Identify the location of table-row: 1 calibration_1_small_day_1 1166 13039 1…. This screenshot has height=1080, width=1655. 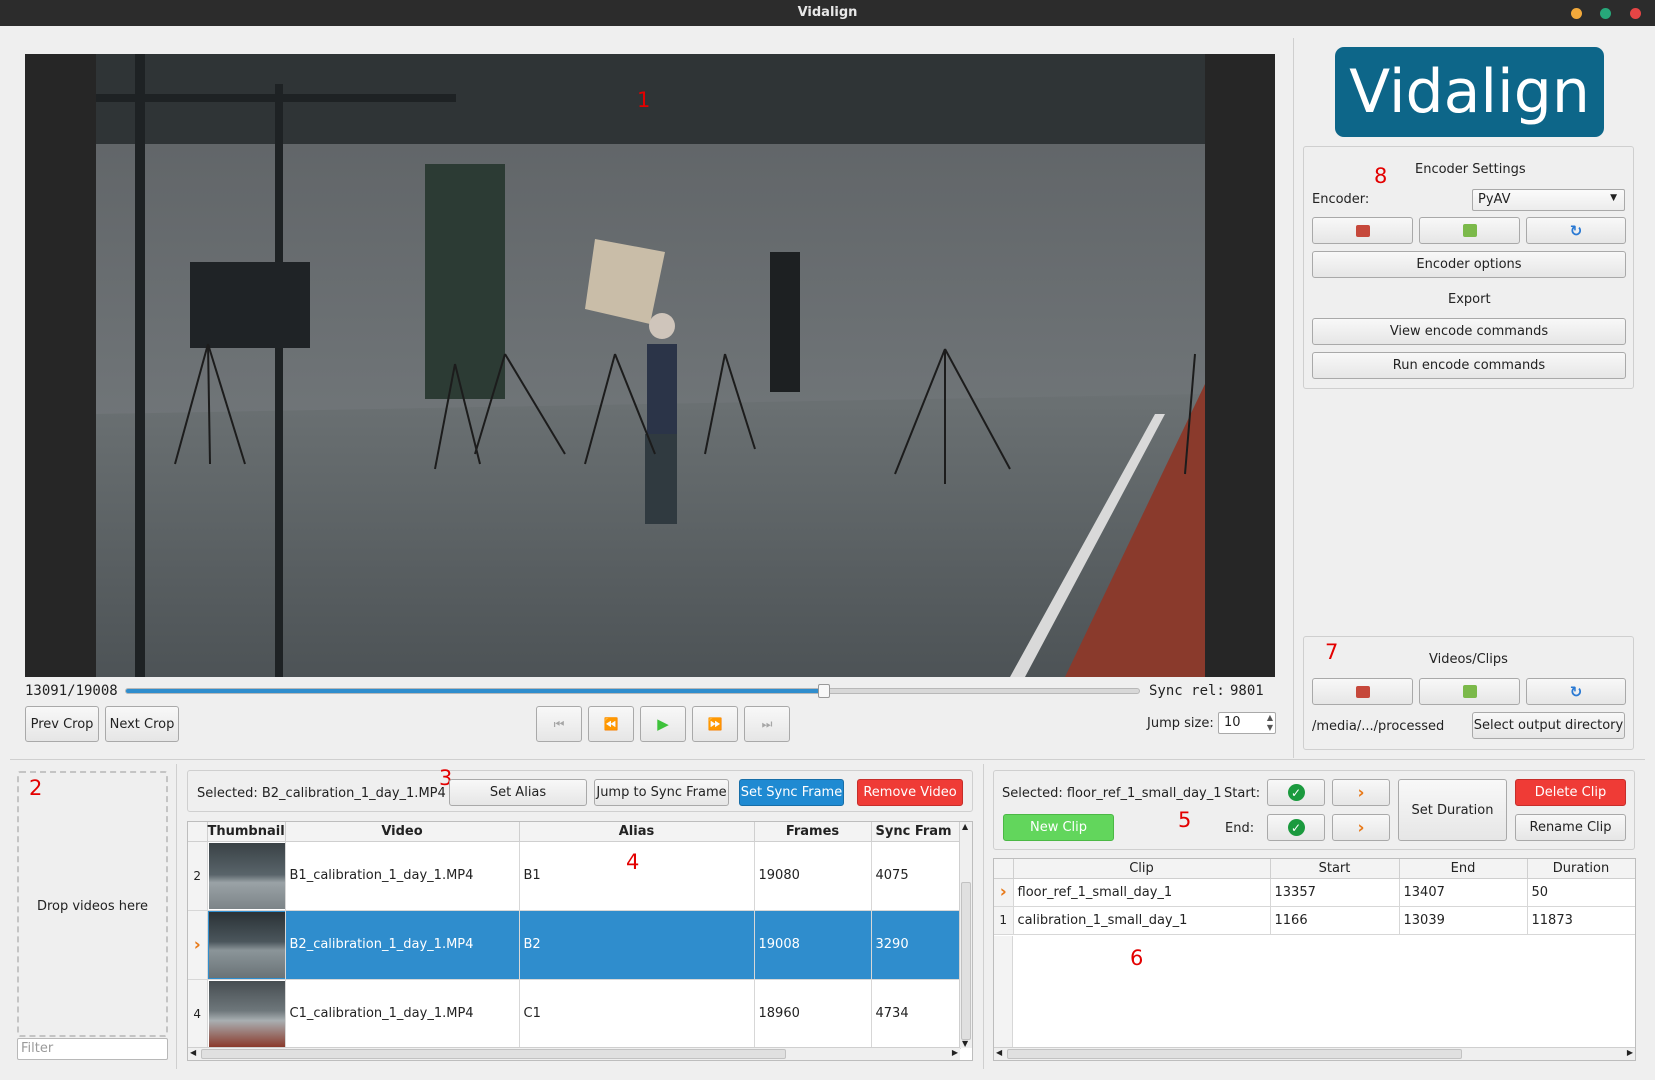
(1314, 920).